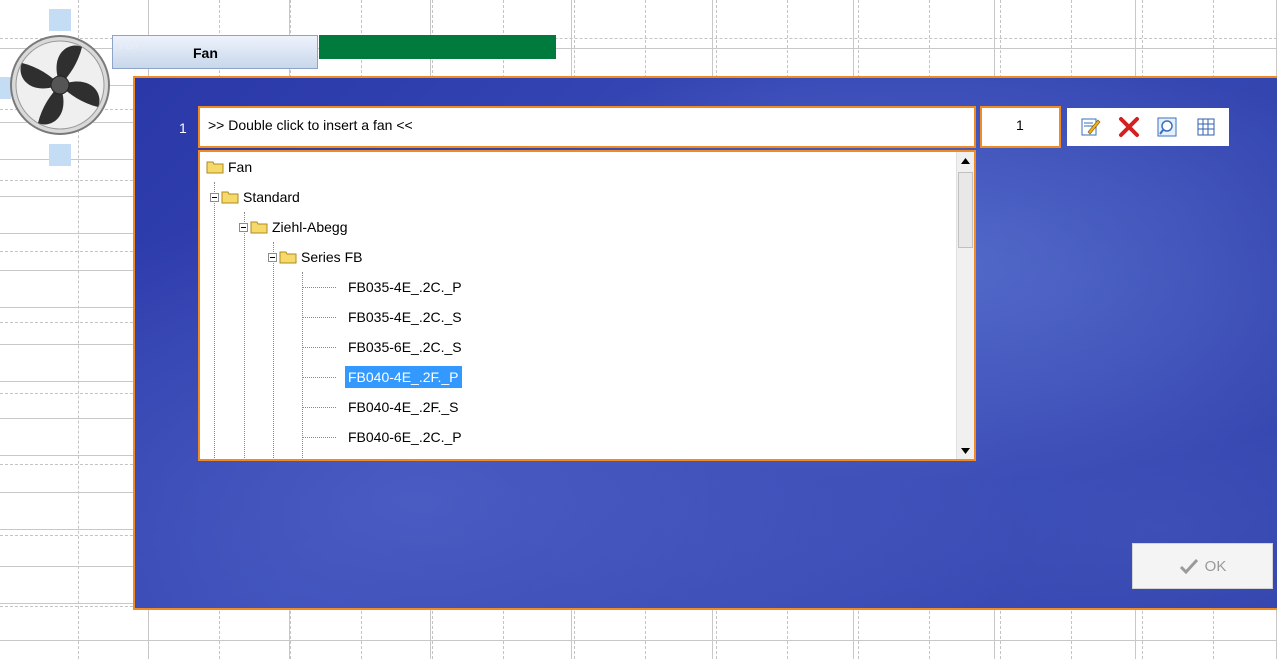 The image size is (1277, 659). I want to click on scroll-up-button, so click(965, 160).